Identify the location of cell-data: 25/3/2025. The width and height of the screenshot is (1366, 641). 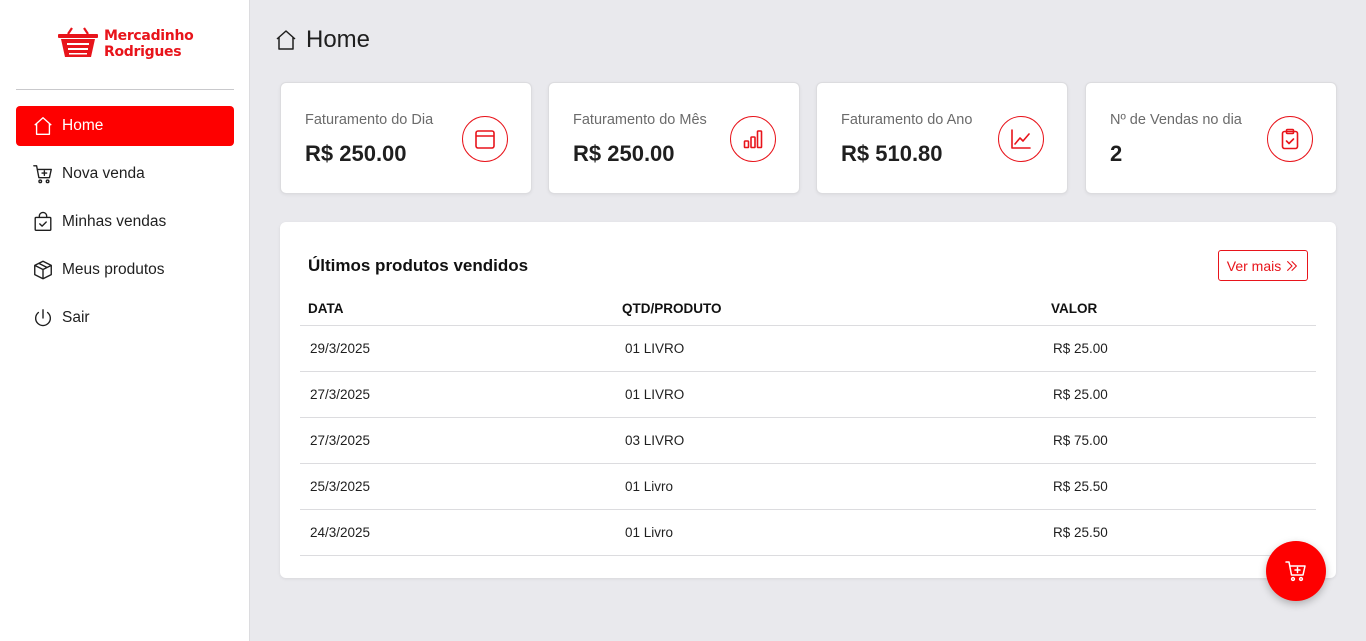
(340, 486).